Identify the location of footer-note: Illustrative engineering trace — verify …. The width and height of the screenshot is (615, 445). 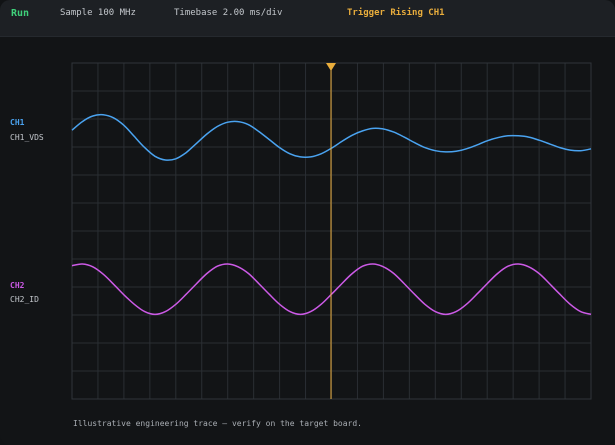
(217, 423).